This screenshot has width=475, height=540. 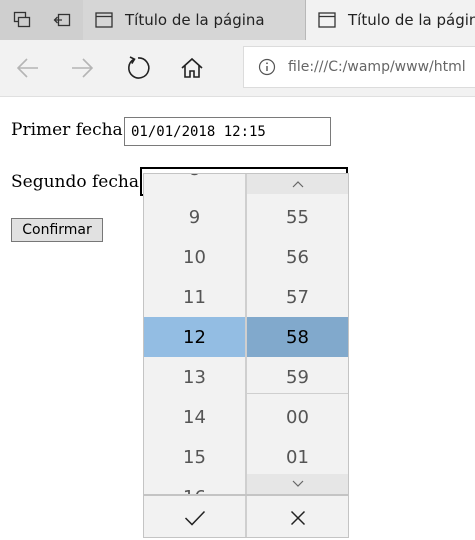 What do you see at coordinates (297, 457) in the screenshot?
I see `minute-option: 01` at bounding box center [297, 457].